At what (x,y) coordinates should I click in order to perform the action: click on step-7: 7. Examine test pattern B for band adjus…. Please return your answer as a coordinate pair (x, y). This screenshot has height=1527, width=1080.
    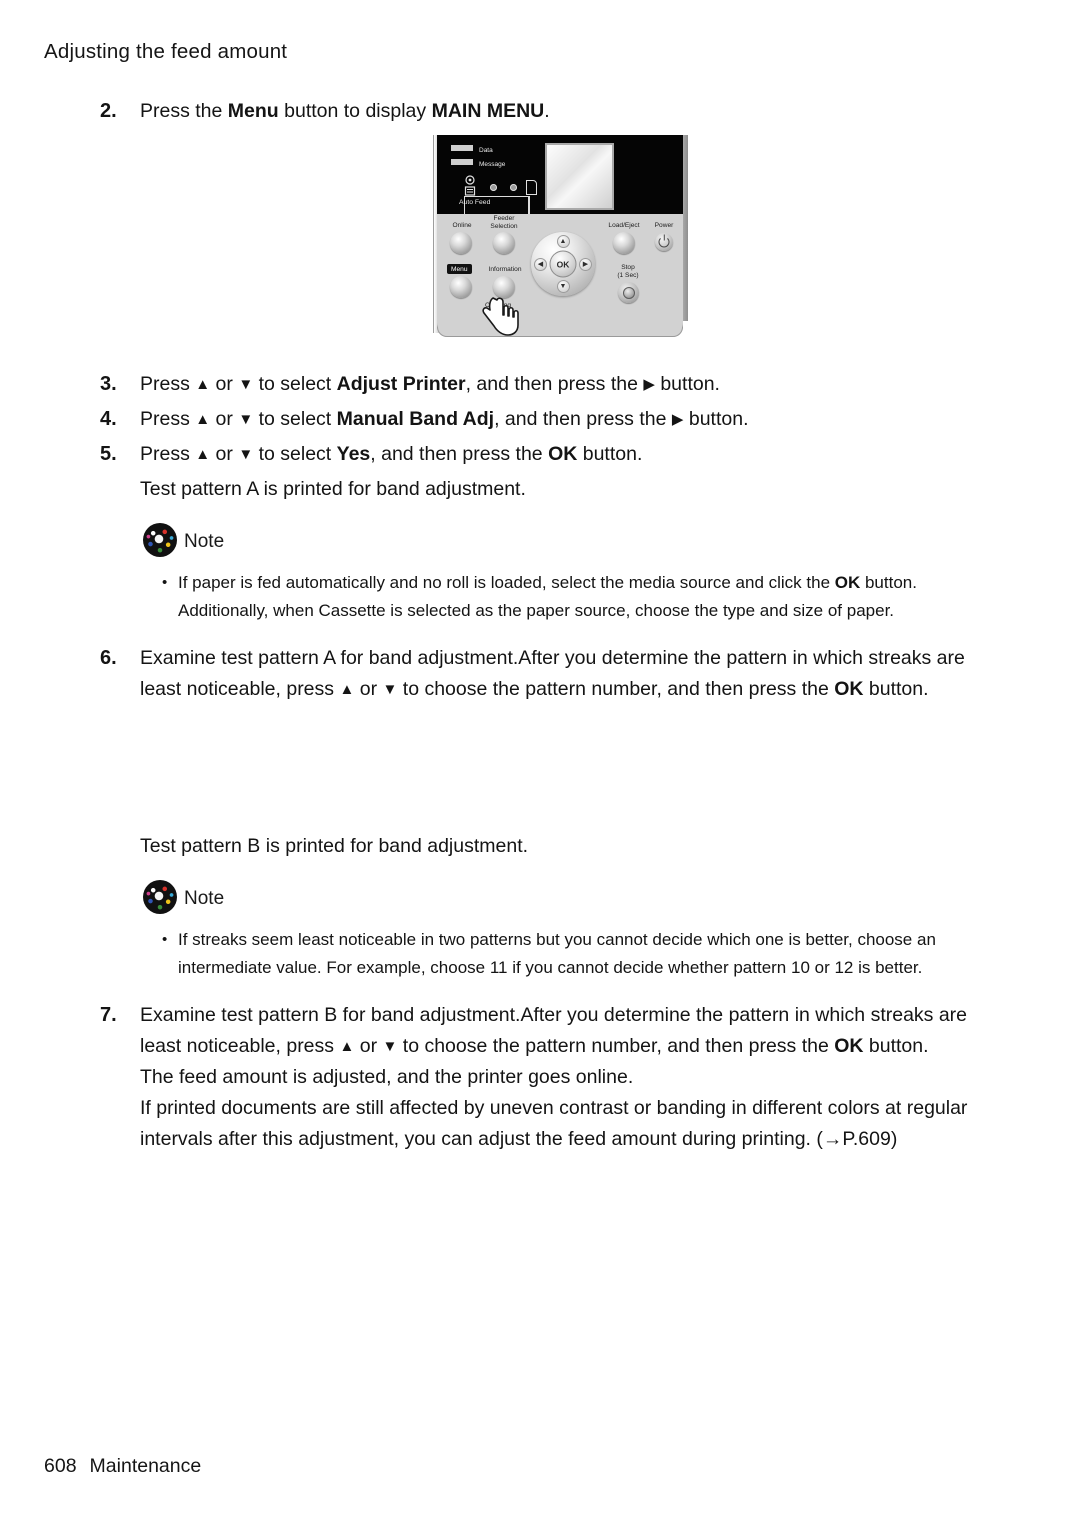
    Looking at the image, I should click on (565, 1077).